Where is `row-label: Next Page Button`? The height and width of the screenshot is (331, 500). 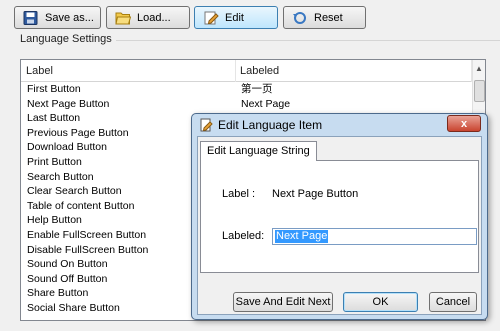
row-label: Next Page Button is located at coordinates (68, 103).